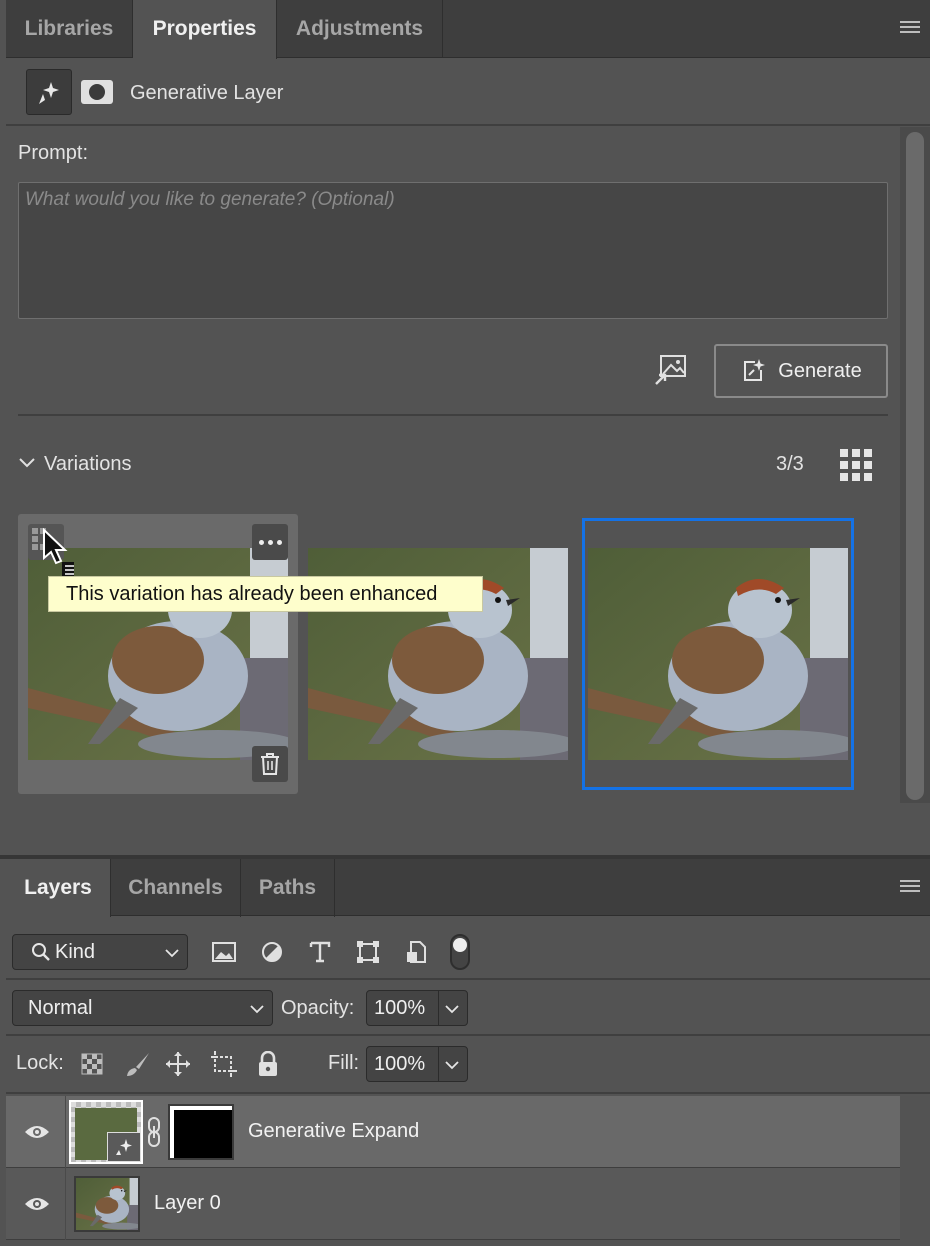 The height and width of the screenshot is (1246, 930). I want to click on layer-type-label: Generative Layer, so click(207, 93).